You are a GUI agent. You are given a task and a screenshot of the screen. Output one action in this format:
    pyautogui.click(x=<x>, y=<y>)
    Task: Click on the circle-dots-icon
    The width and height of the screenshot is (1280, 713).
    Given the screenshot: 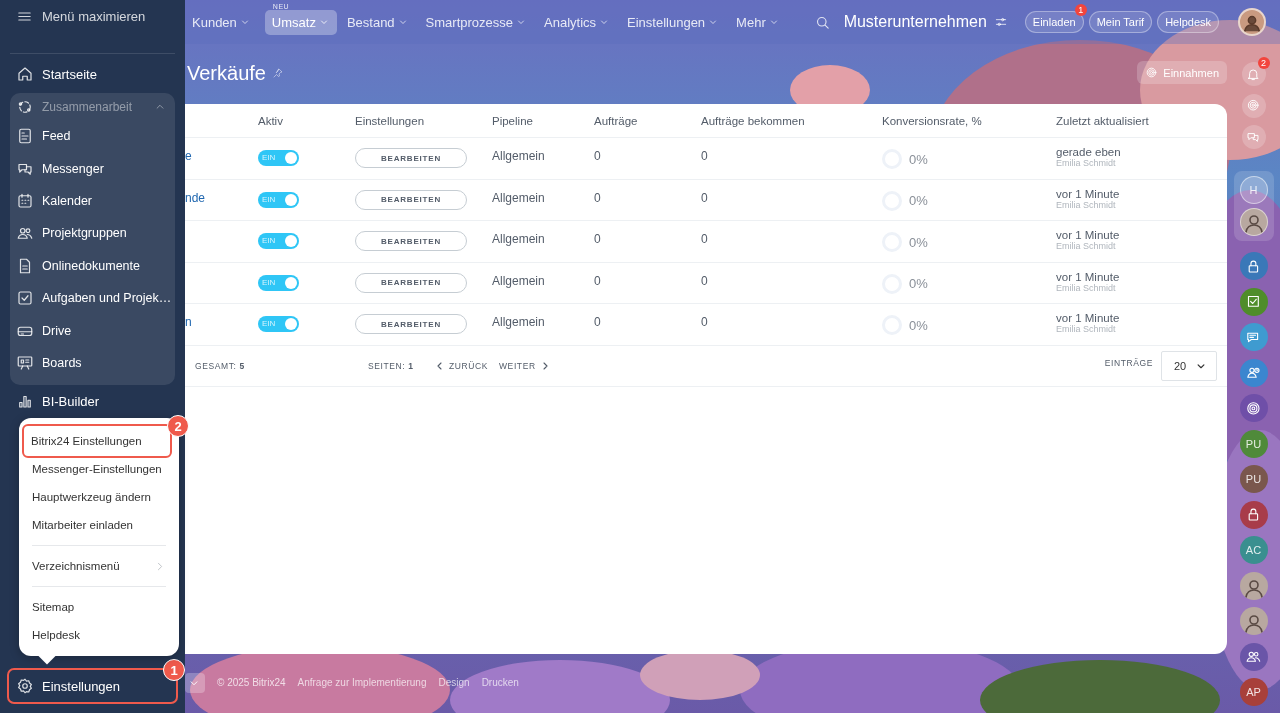 What is the action you would take?
    pyautogui.click(x=25, y=107)
    